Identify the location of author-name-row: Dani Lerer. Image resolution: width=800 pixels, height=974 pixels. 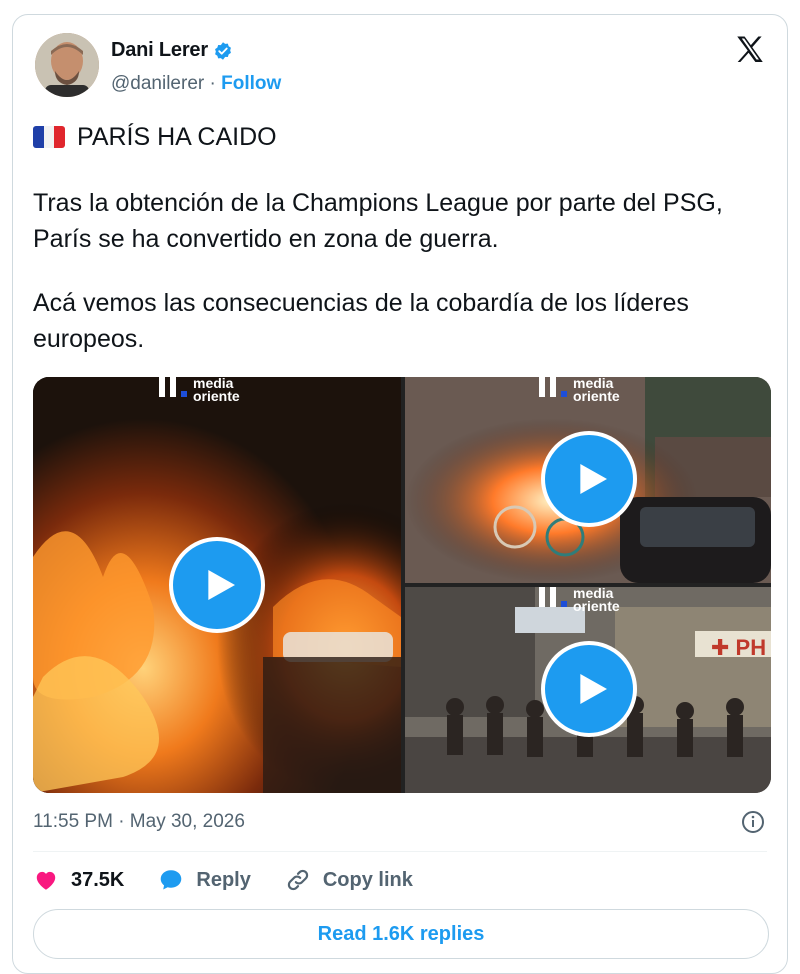
(172, 50).